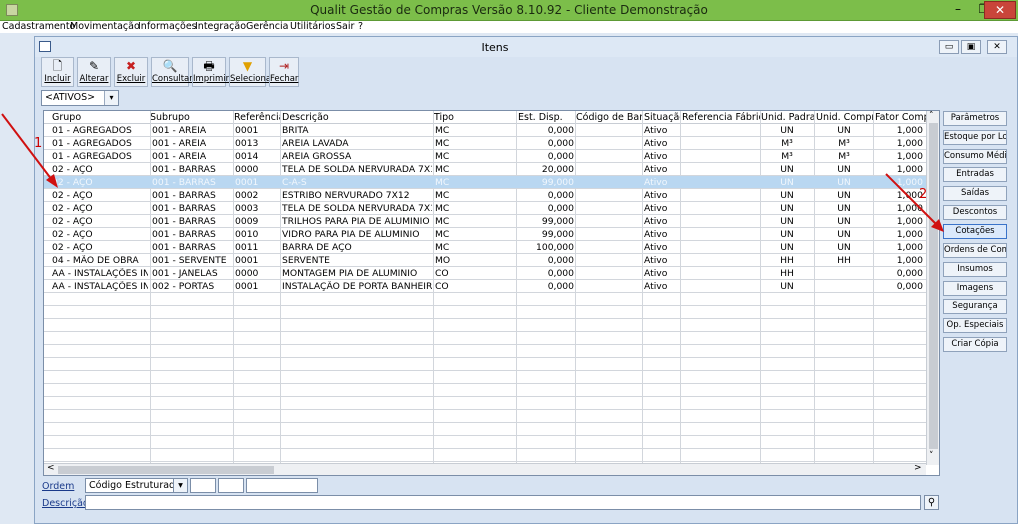 The width and height of the screenshot is (1018, 524). I want to click on fechar-button: ⇥ Fechar, so click(284, 72).